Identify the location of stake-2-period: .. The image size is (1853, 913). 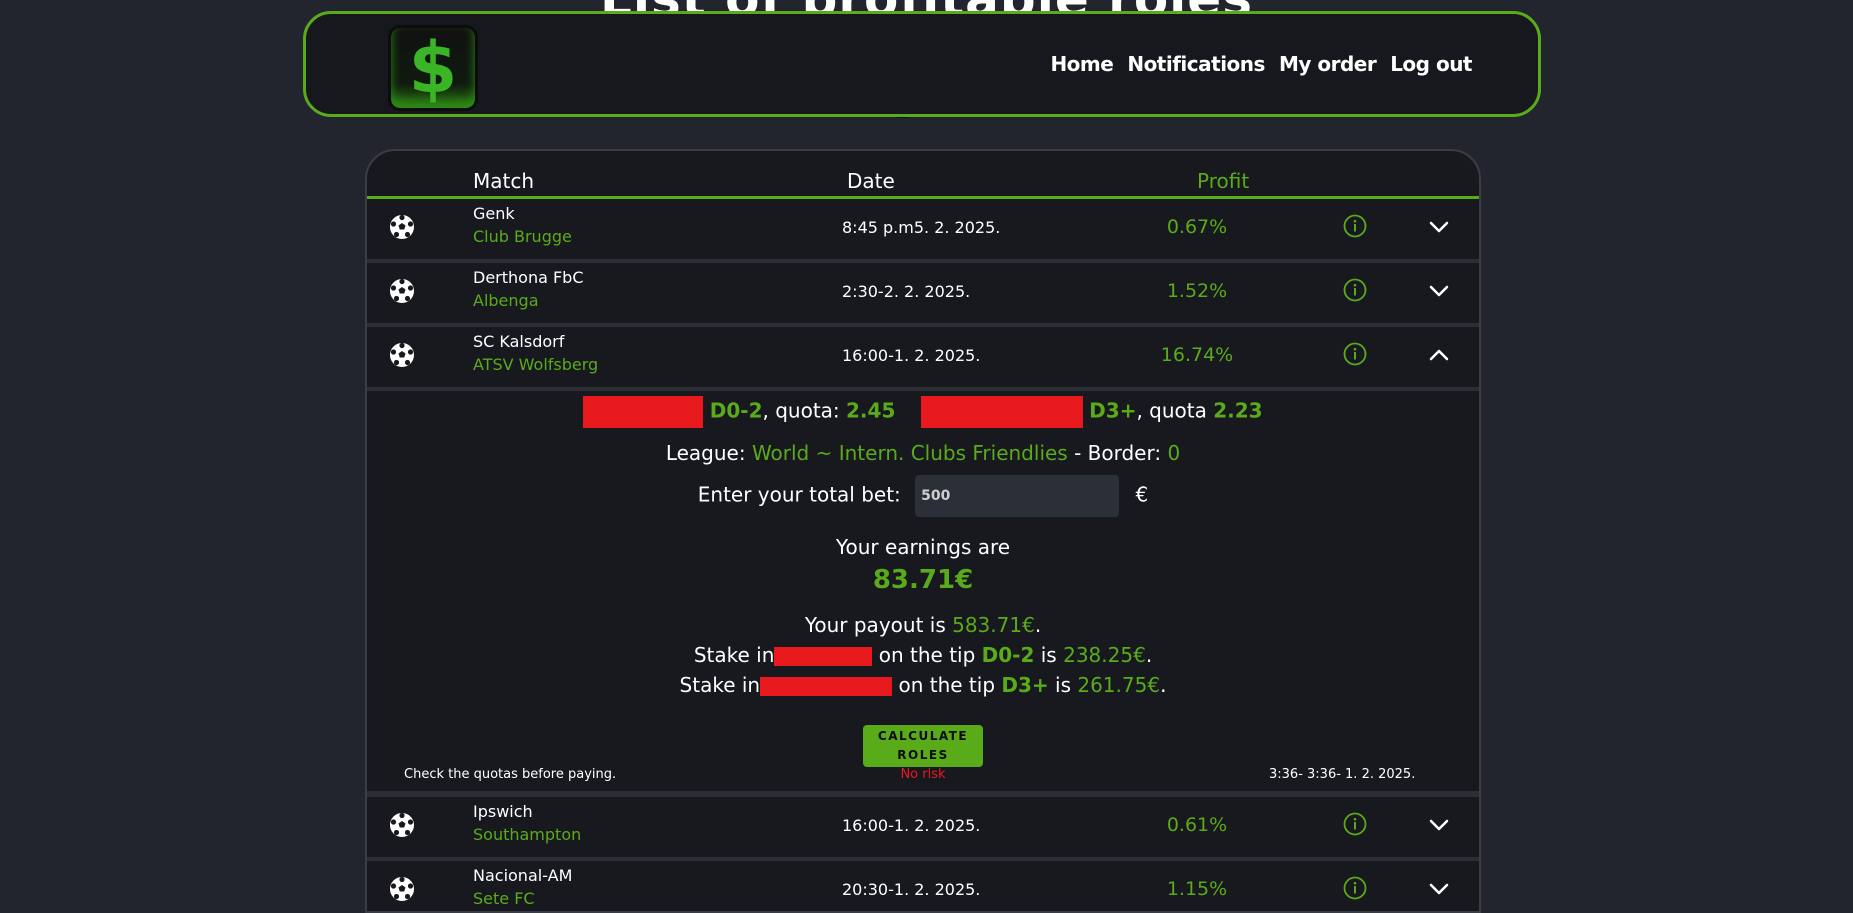
(1163, 685).